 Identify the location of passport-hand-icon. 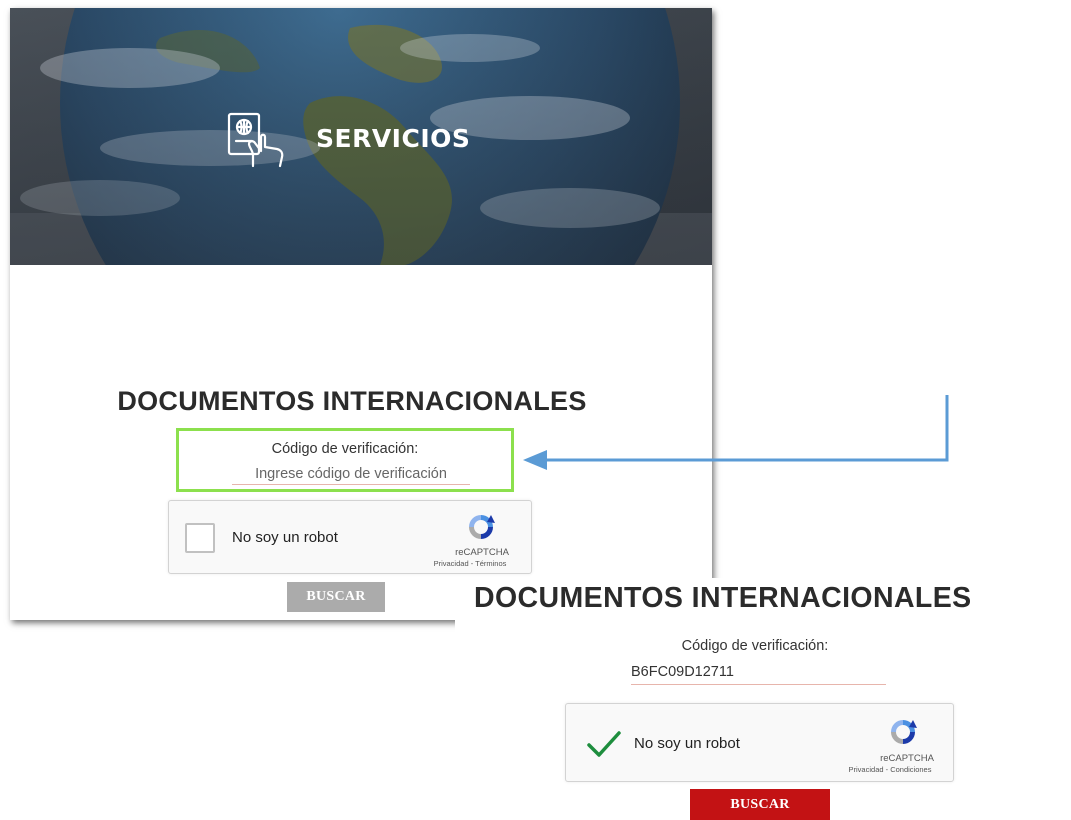
(255, 140).